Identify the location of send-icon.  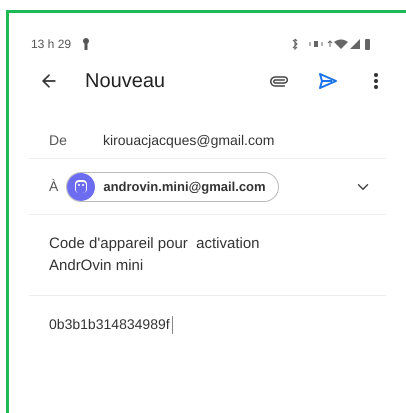
(328, 81).